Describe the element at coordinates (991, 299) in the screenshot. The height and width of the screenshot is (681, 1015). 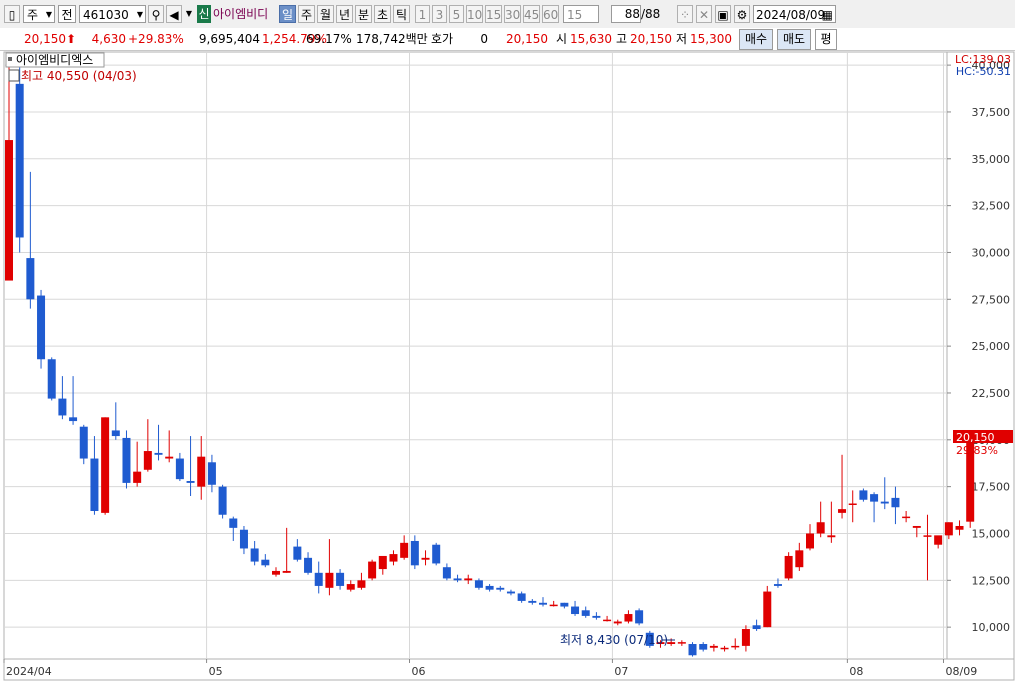
I see `y-tick-label: 27,500` at that location.